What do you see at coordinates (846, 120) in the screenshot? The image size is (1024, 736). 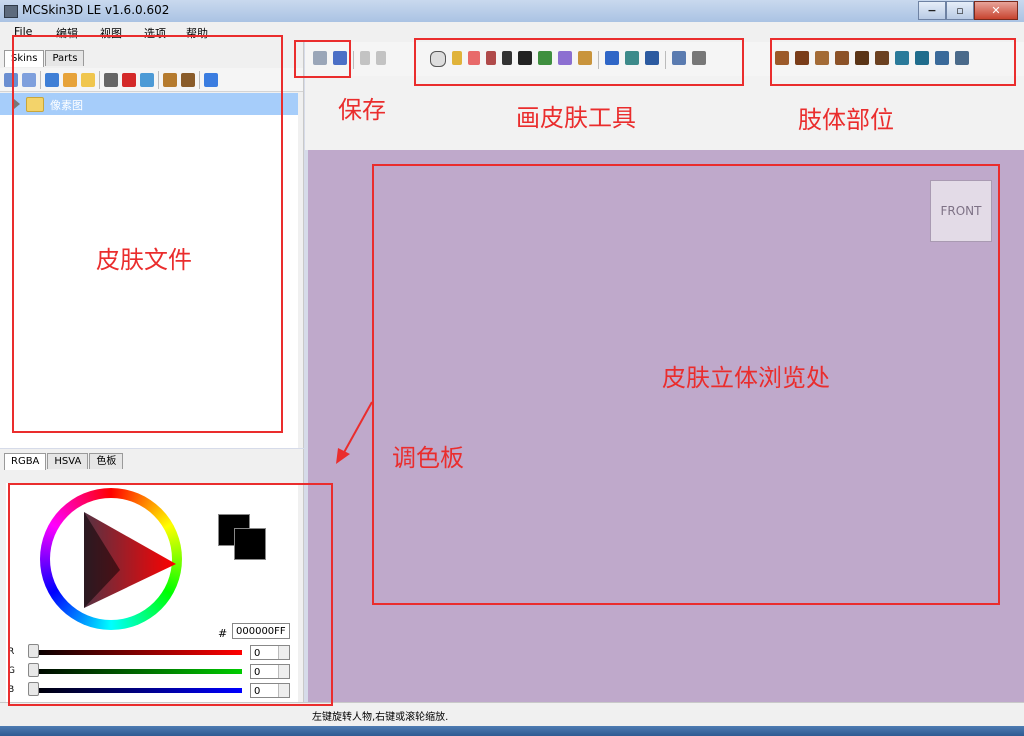 I see `parts-annotation-label: 肢体部位` at bounding box center [846, 120].